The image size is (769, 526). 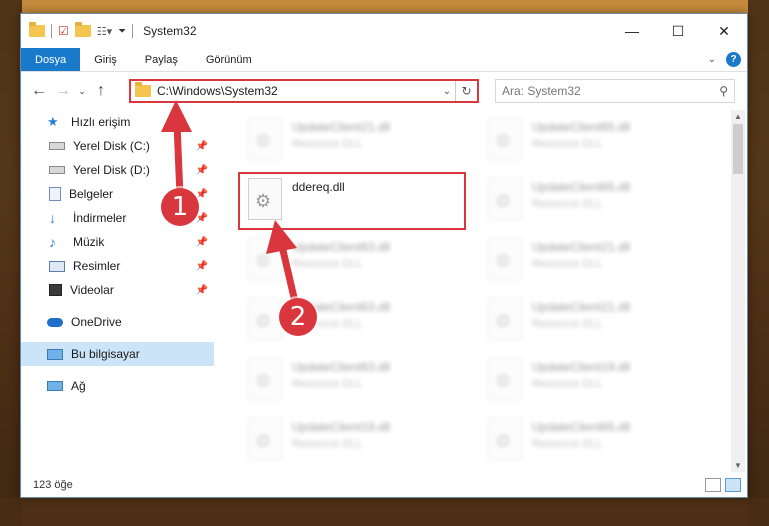 I want to click on nav-onedrive: OneDrive, so click(x=117, y=322).